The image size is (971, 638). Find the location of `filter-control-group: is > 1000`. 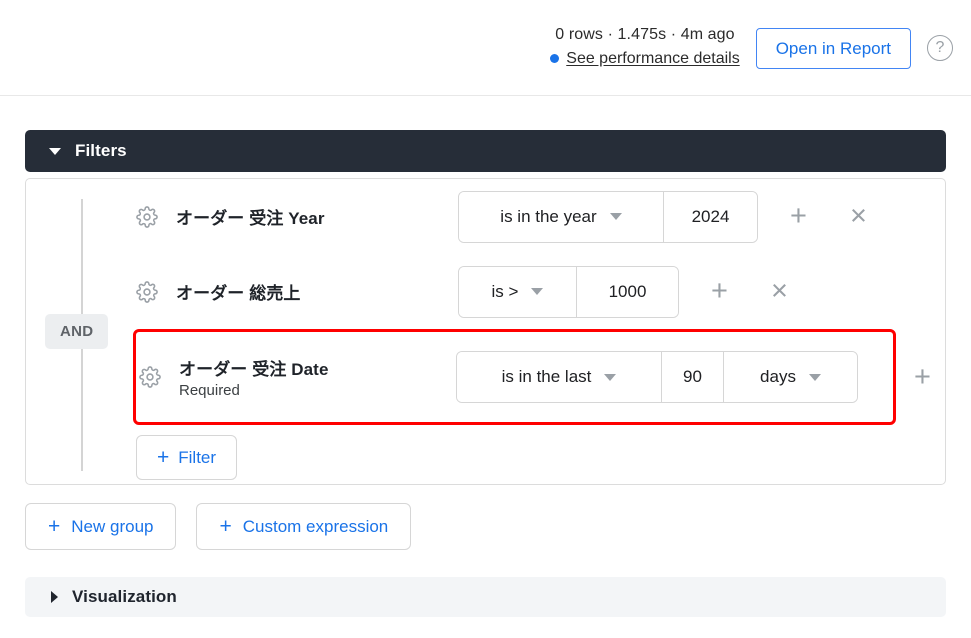

filter-control-group: is > 1000 is located at coordinates (568, 291).